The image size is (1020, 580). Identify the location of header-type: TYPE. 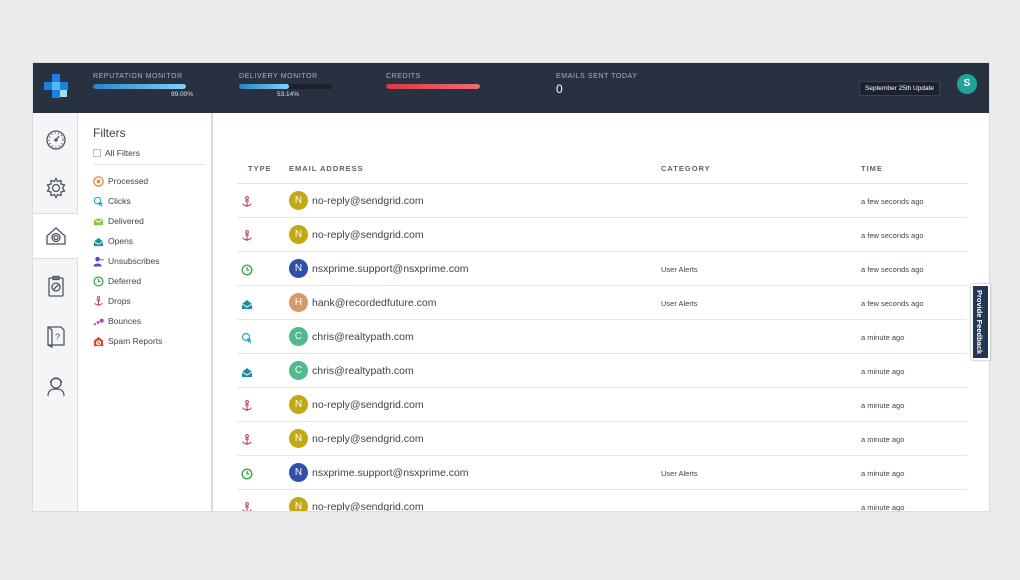
(260, 168).